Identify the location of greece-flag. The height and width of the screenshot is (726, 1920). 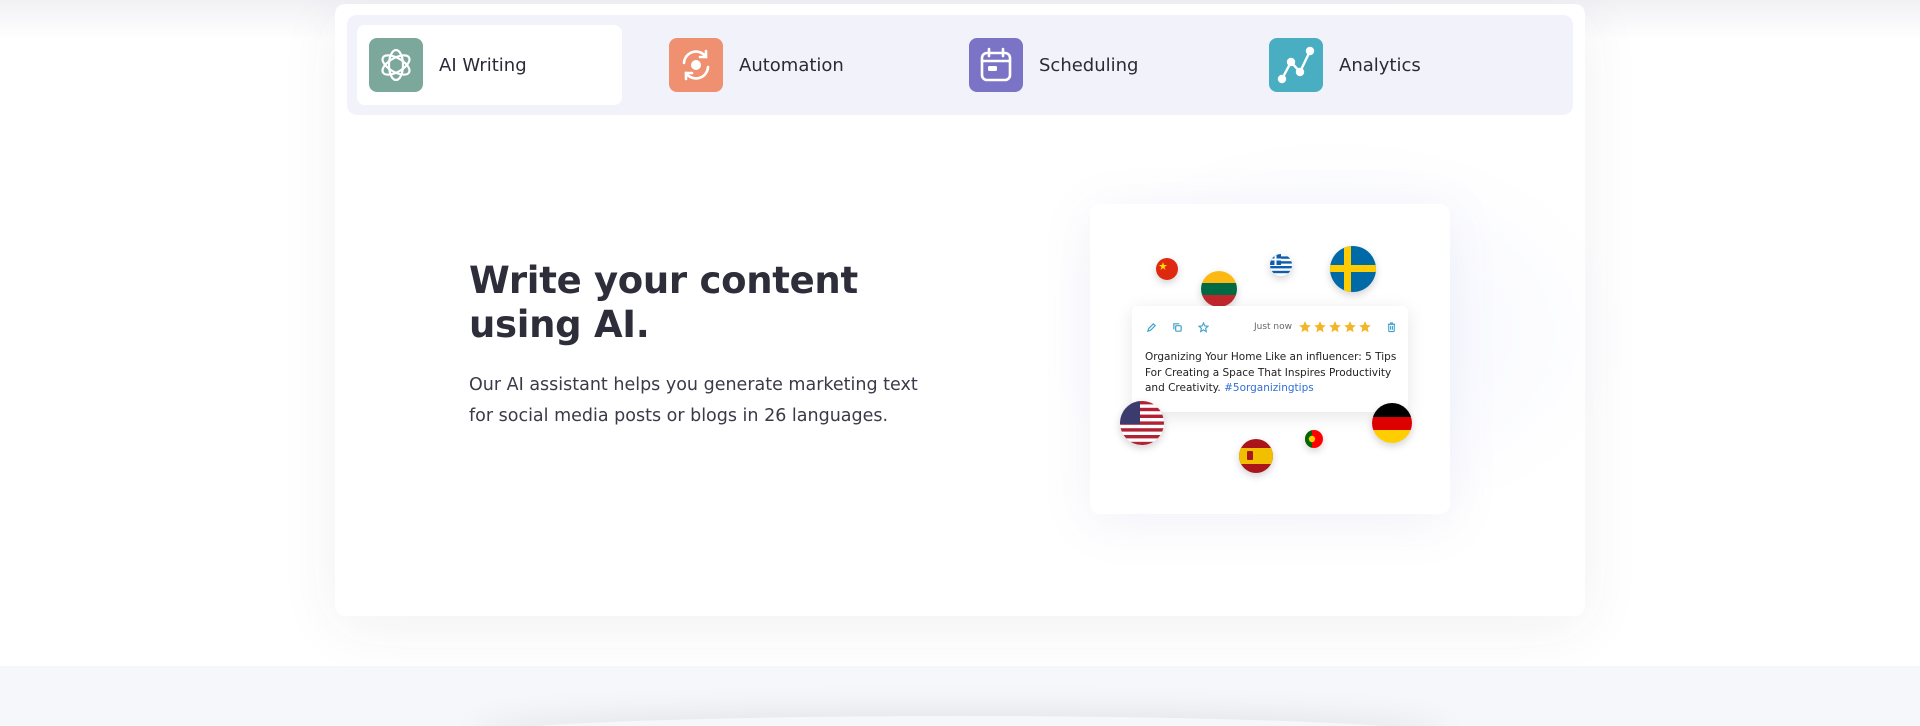
(1281, 265).